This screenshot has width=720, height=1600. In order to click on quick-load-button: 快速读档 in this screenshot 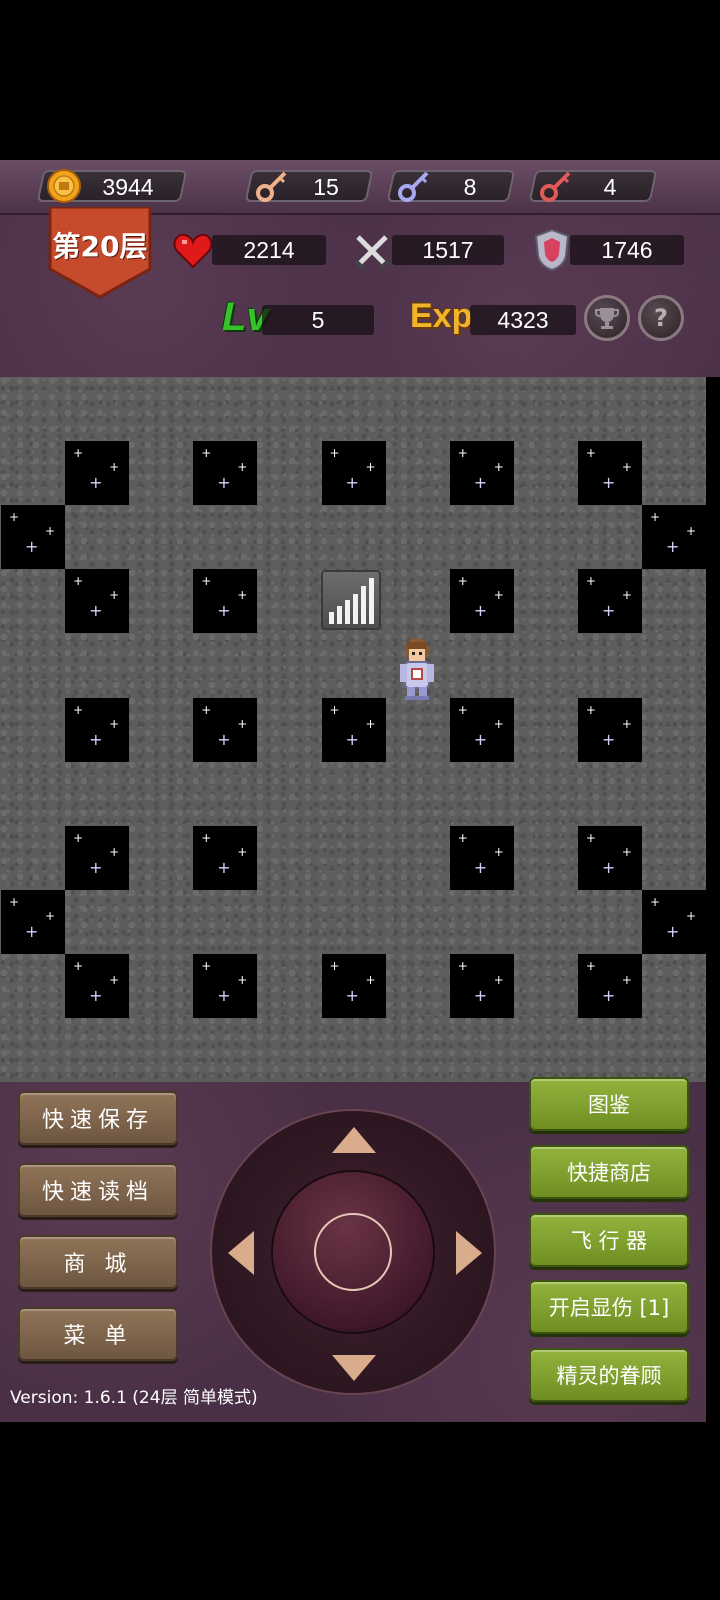, I will do `click(98, 1190)`.